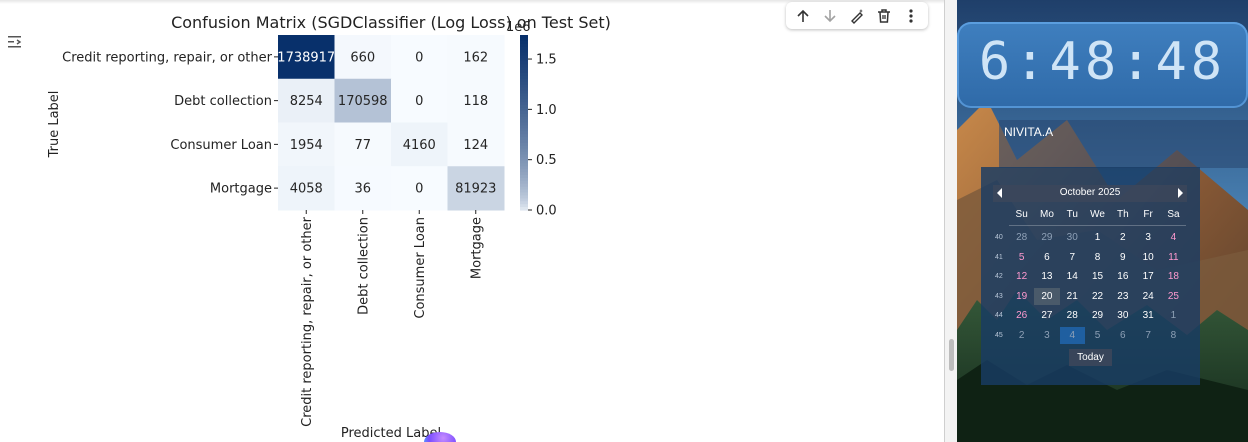  I want to click on cell-value-label: 660, so click(362, 57).